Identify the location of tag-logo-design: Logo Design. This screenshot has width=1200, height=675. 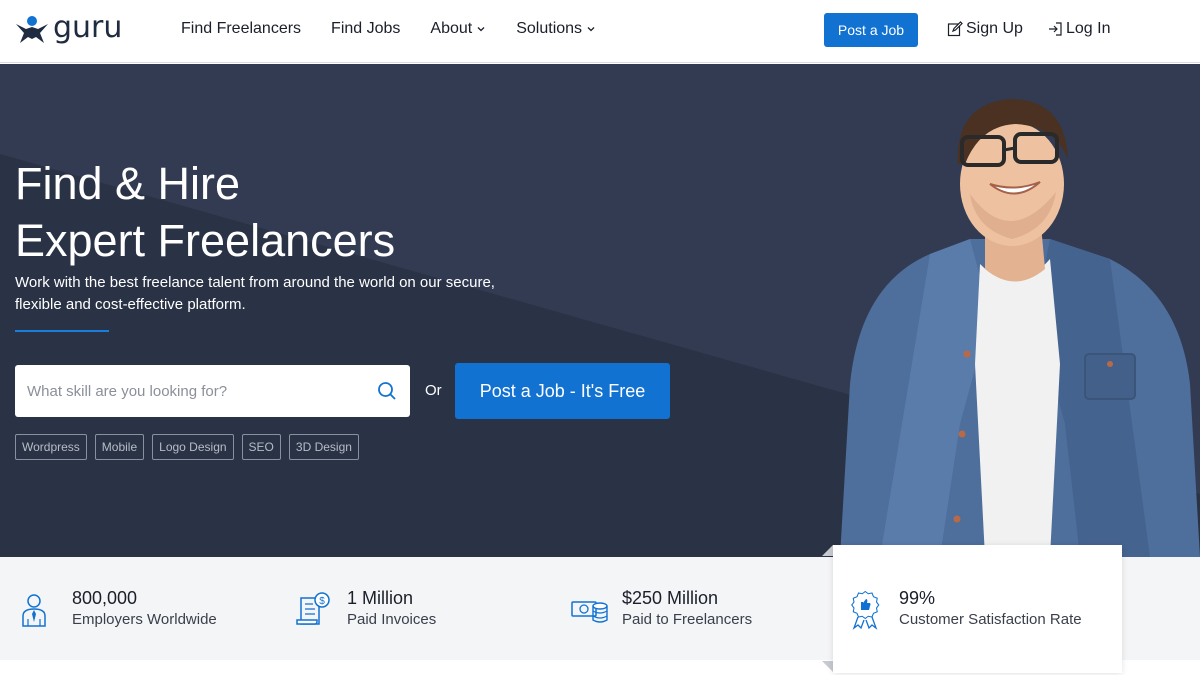
(193, 447).